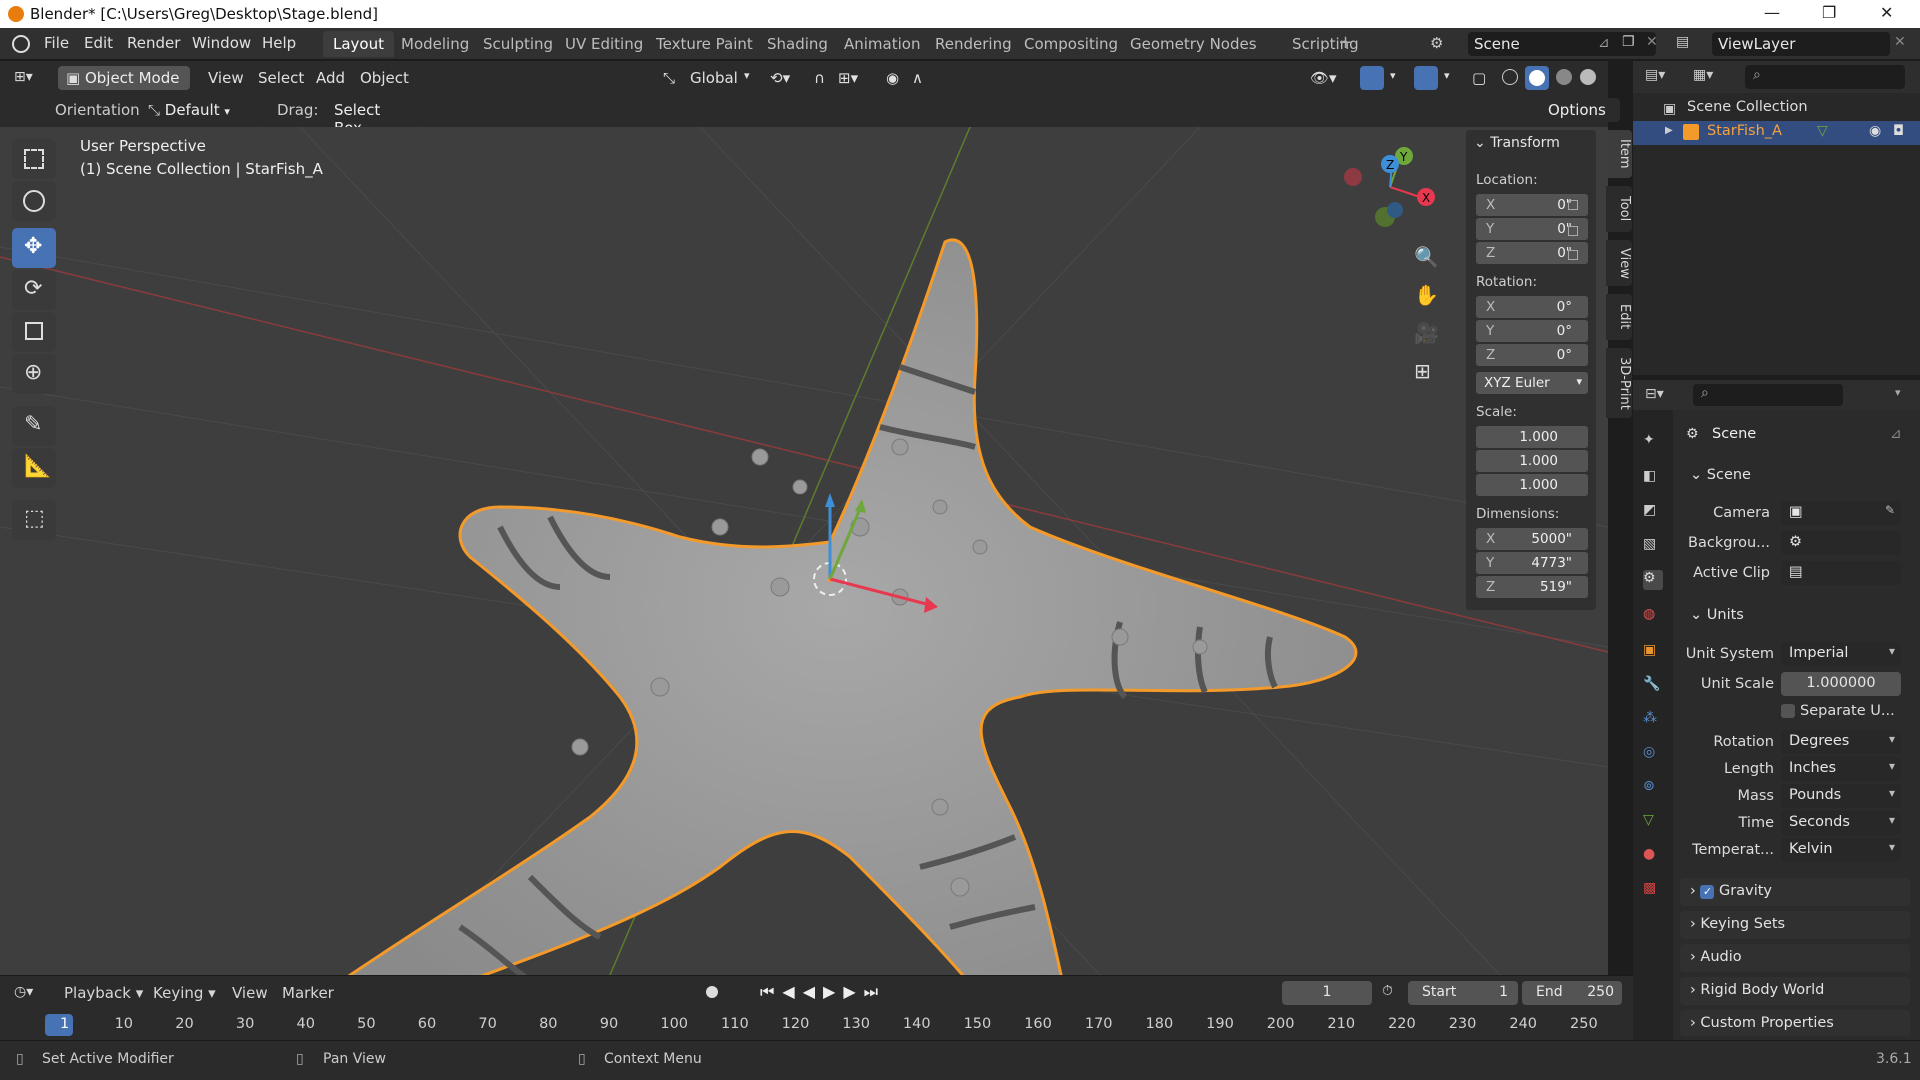 This screenshot has width=1920, height=1080. I want to click on scene-collection-label: Scene Collection, so click(1747, 107).